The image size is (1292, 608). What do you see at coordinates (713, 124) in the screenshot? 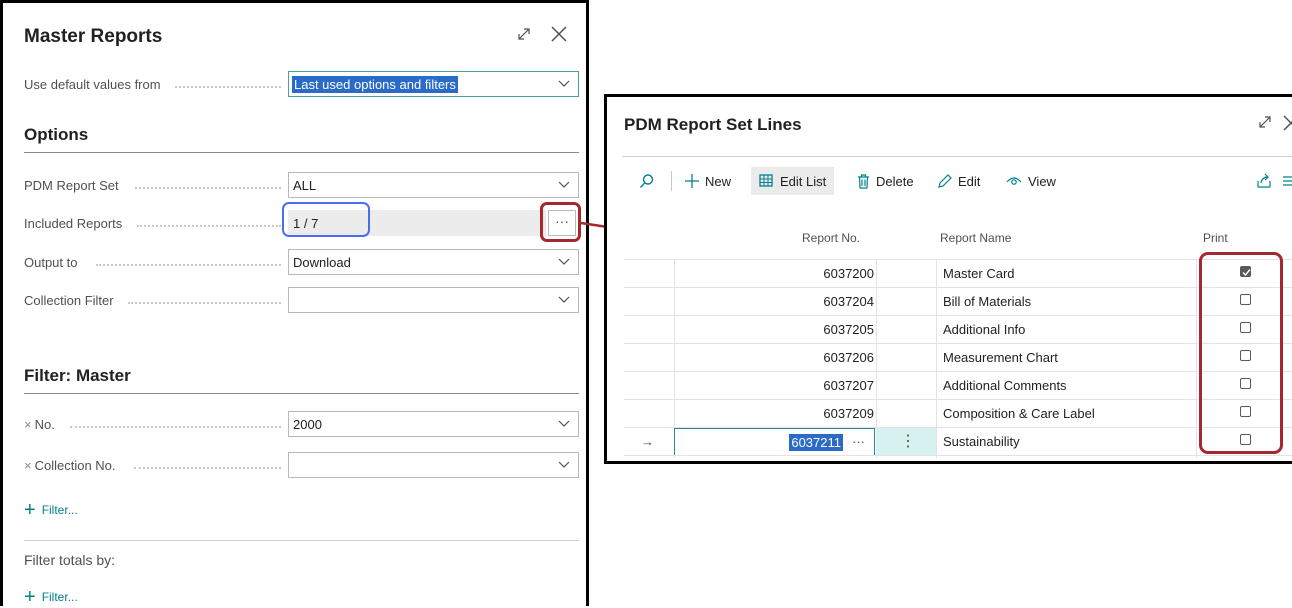
I see `dialog-title: PDM Report Set Lines` at bounding box center [713, 124].